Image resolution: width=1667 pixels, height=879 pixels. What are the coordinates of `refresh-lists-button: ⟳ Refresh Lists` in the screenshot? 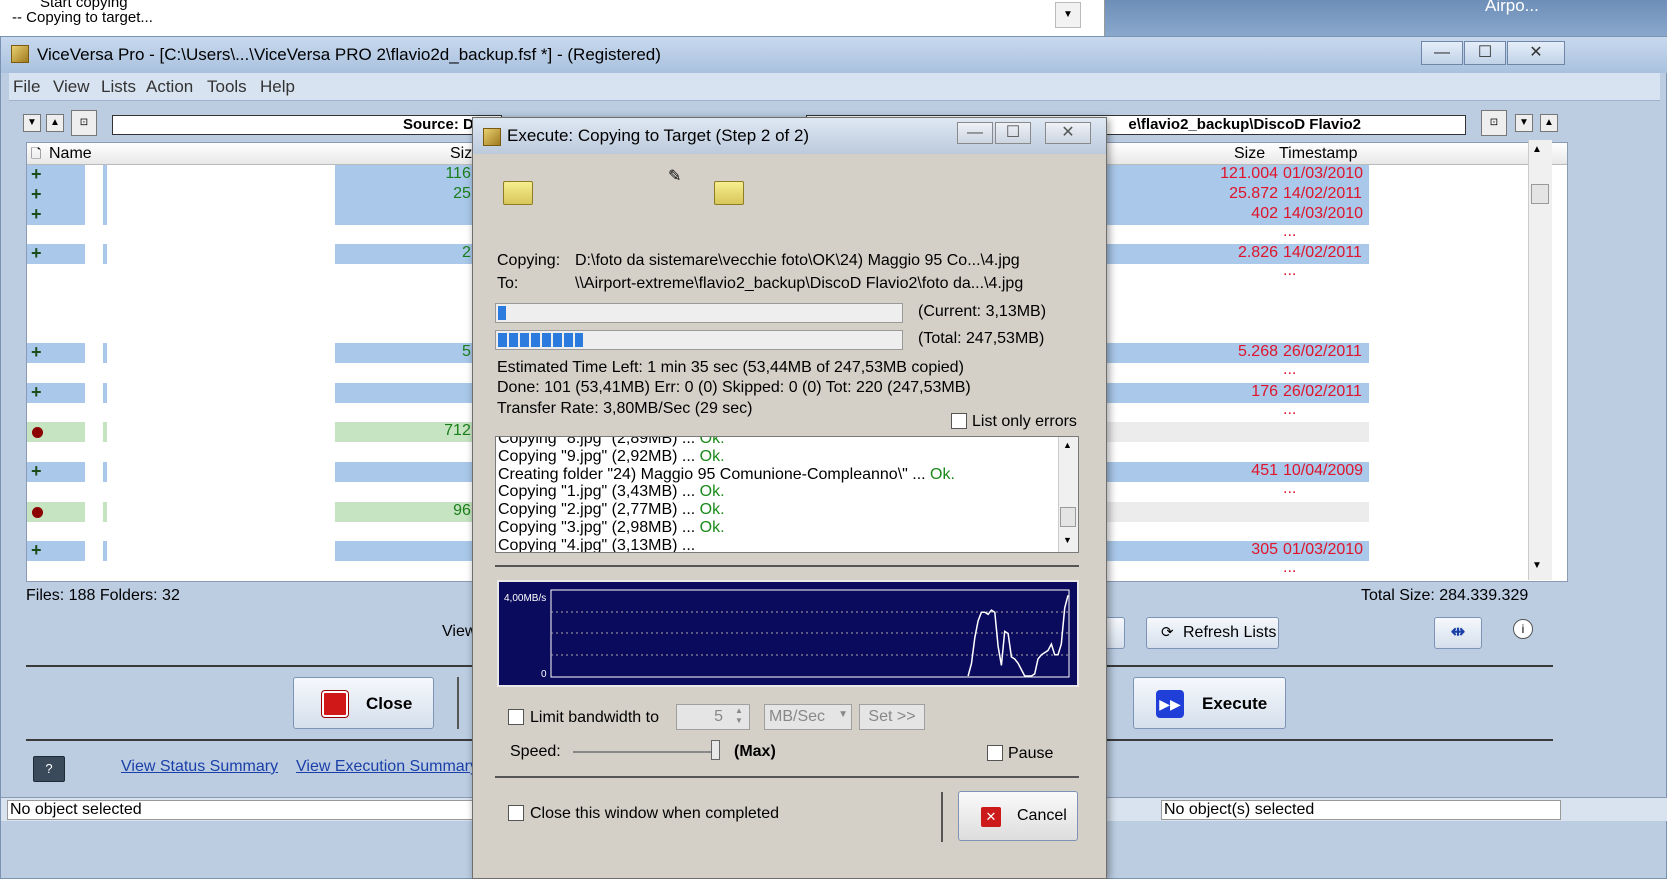 It's located at (1212, 633).